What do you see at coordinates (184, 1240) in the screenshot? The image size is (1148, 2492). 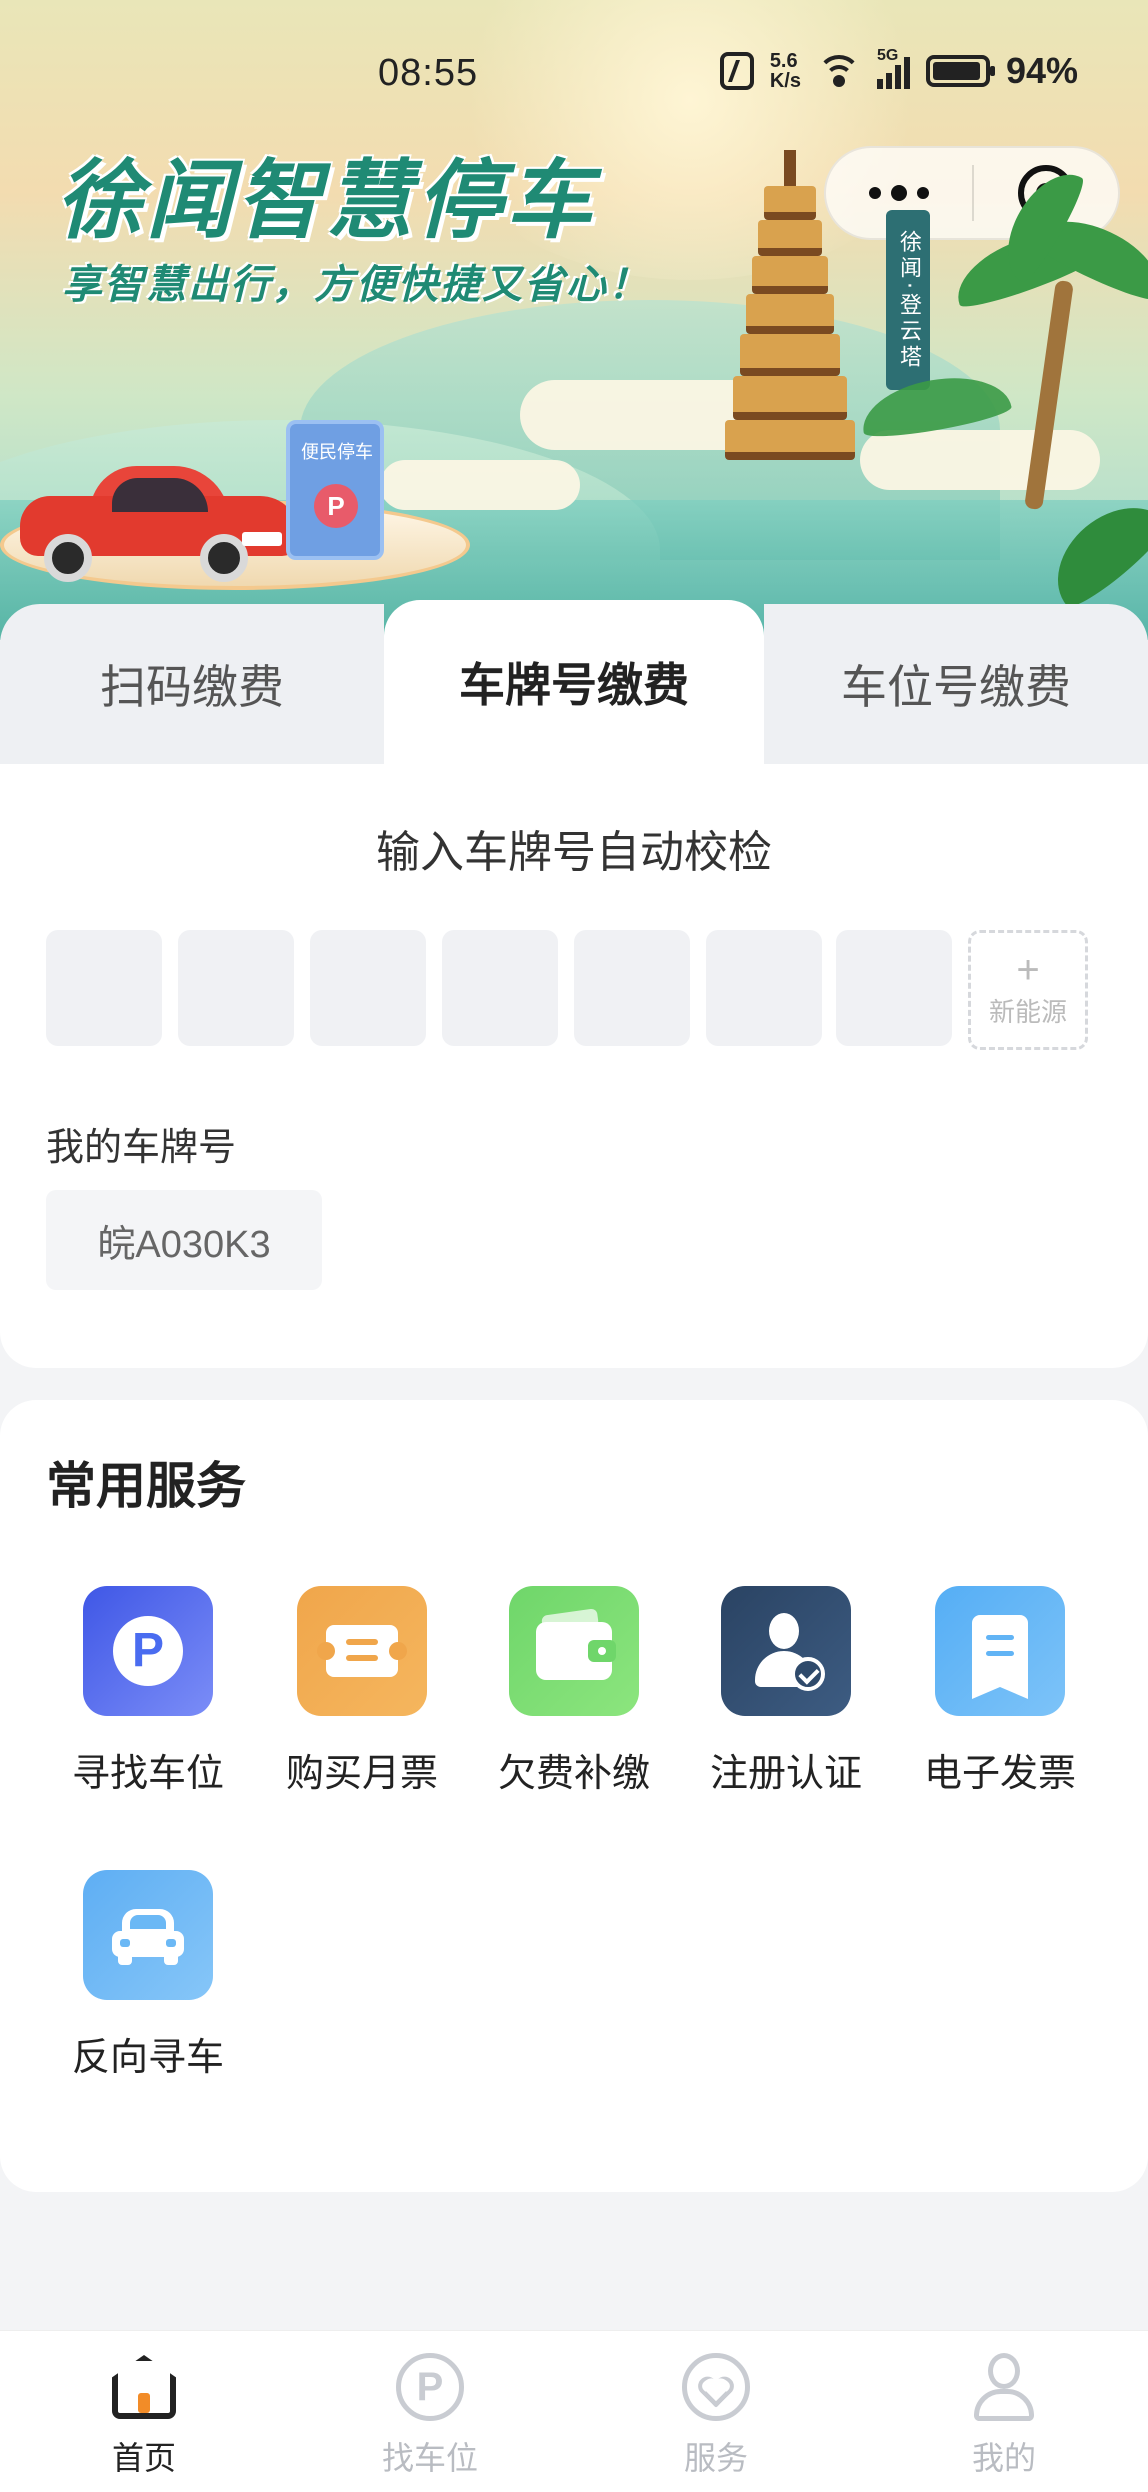 I see `saved-plate-chip: 皖A030K3` at bounding box center [184, 1240].